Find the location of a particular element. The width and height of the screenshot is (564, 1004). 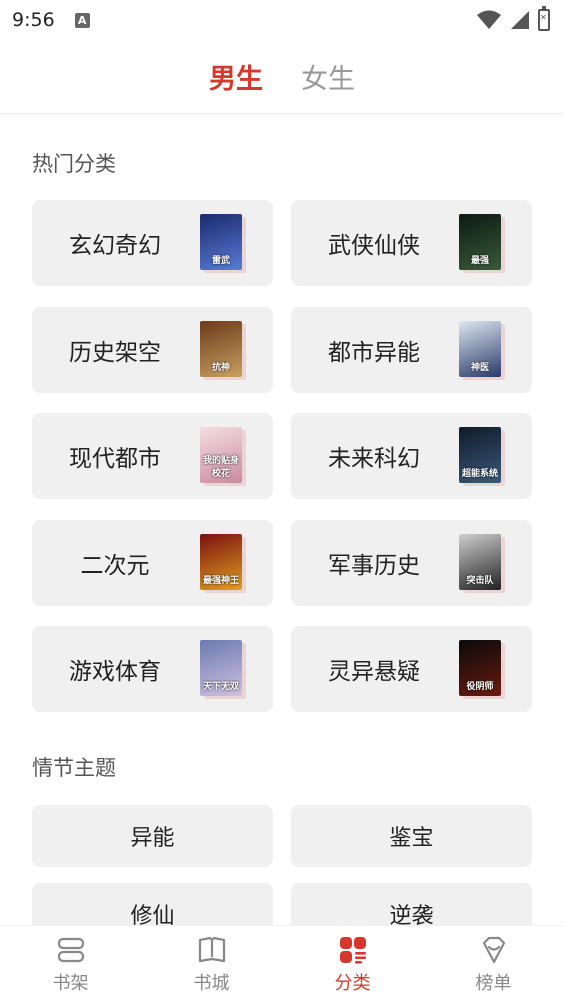

nav-label: 分类 is located at coordinates (352, 983).